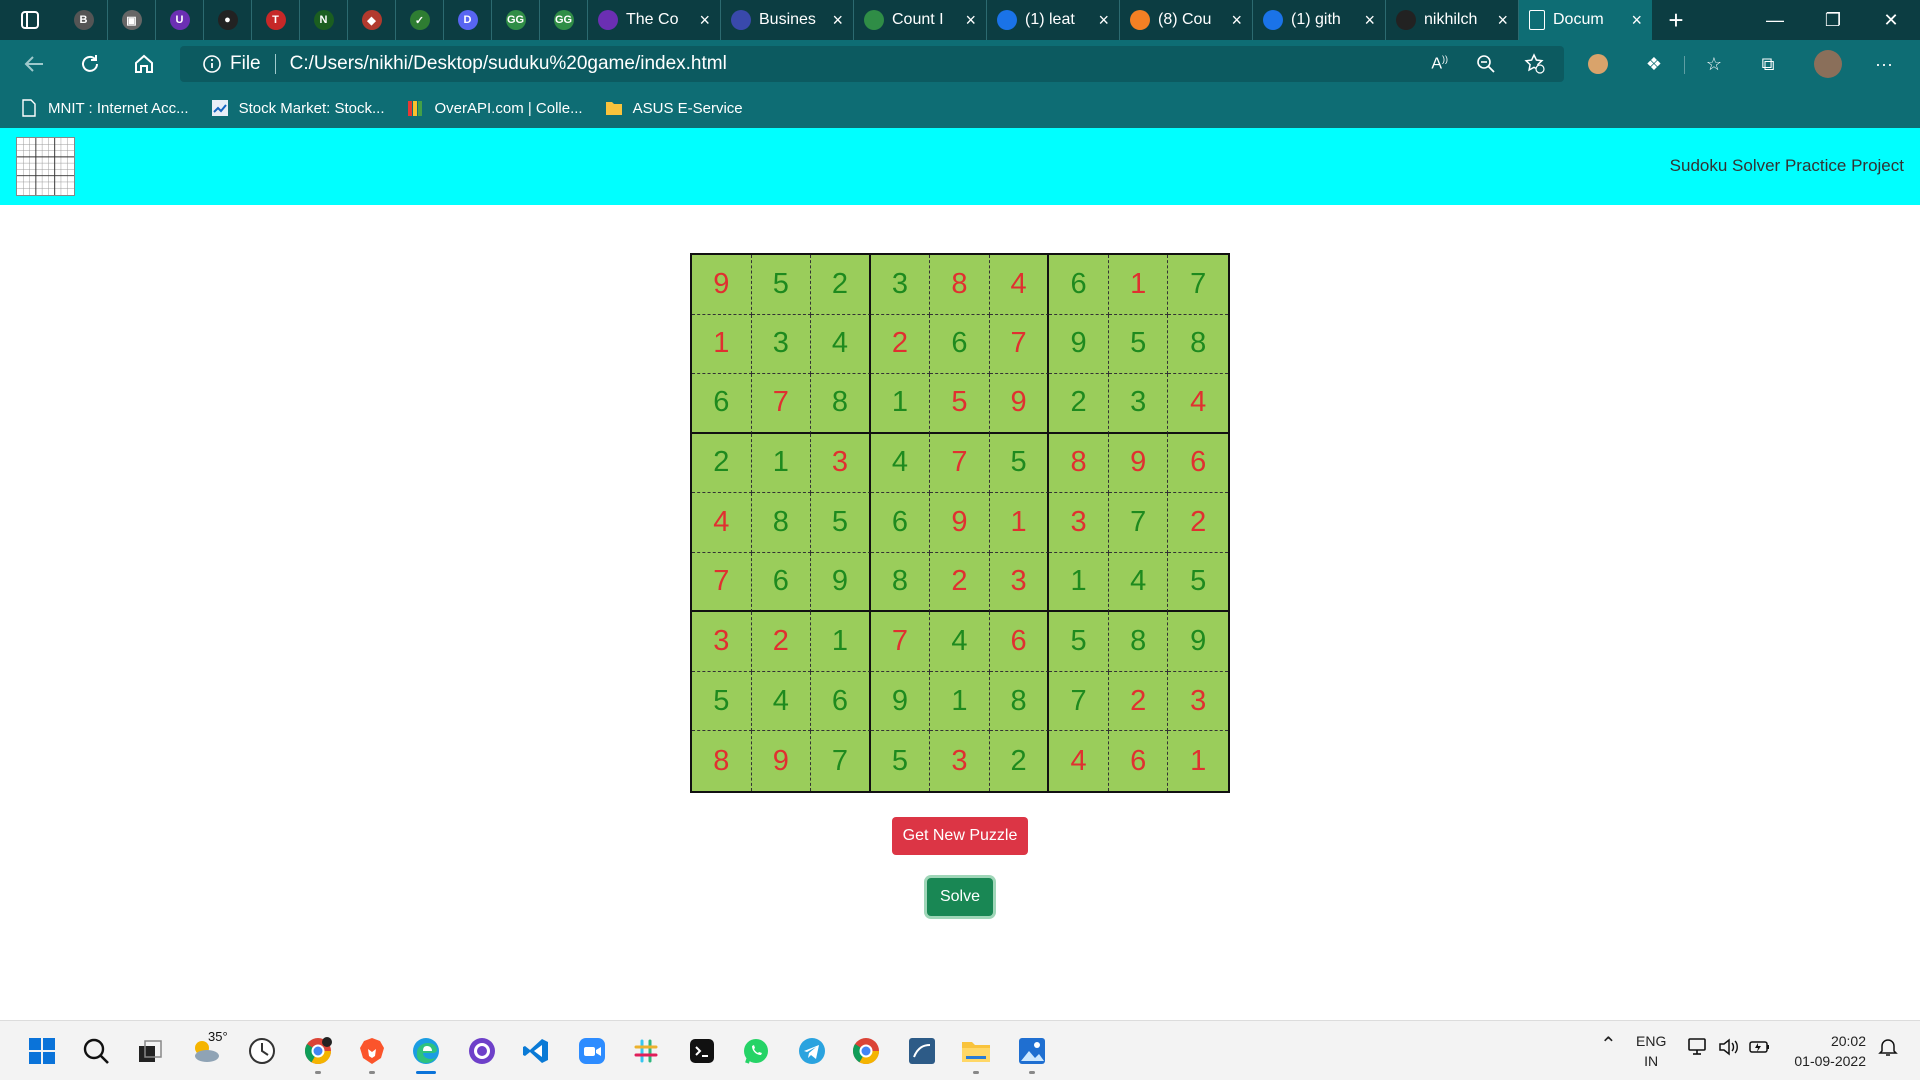 The image size is (1920, 1080). What do you see at coordinates (1699, 1049) in the screenshot?
I see `network-icon` at bounding box center [1699, 1049].